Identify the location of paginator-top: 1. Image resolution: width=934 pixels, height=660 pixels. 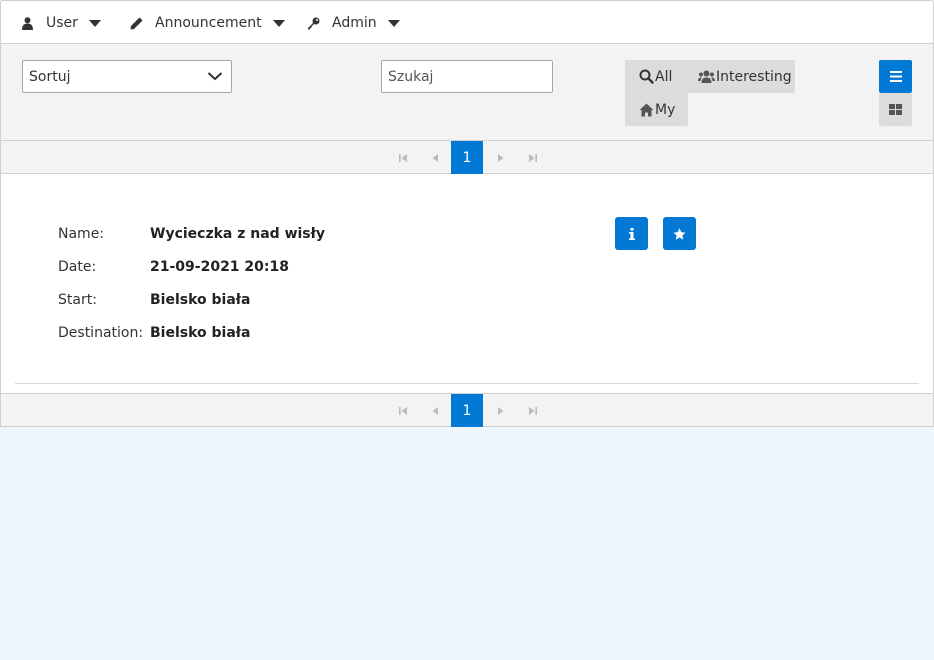
(467, 157).